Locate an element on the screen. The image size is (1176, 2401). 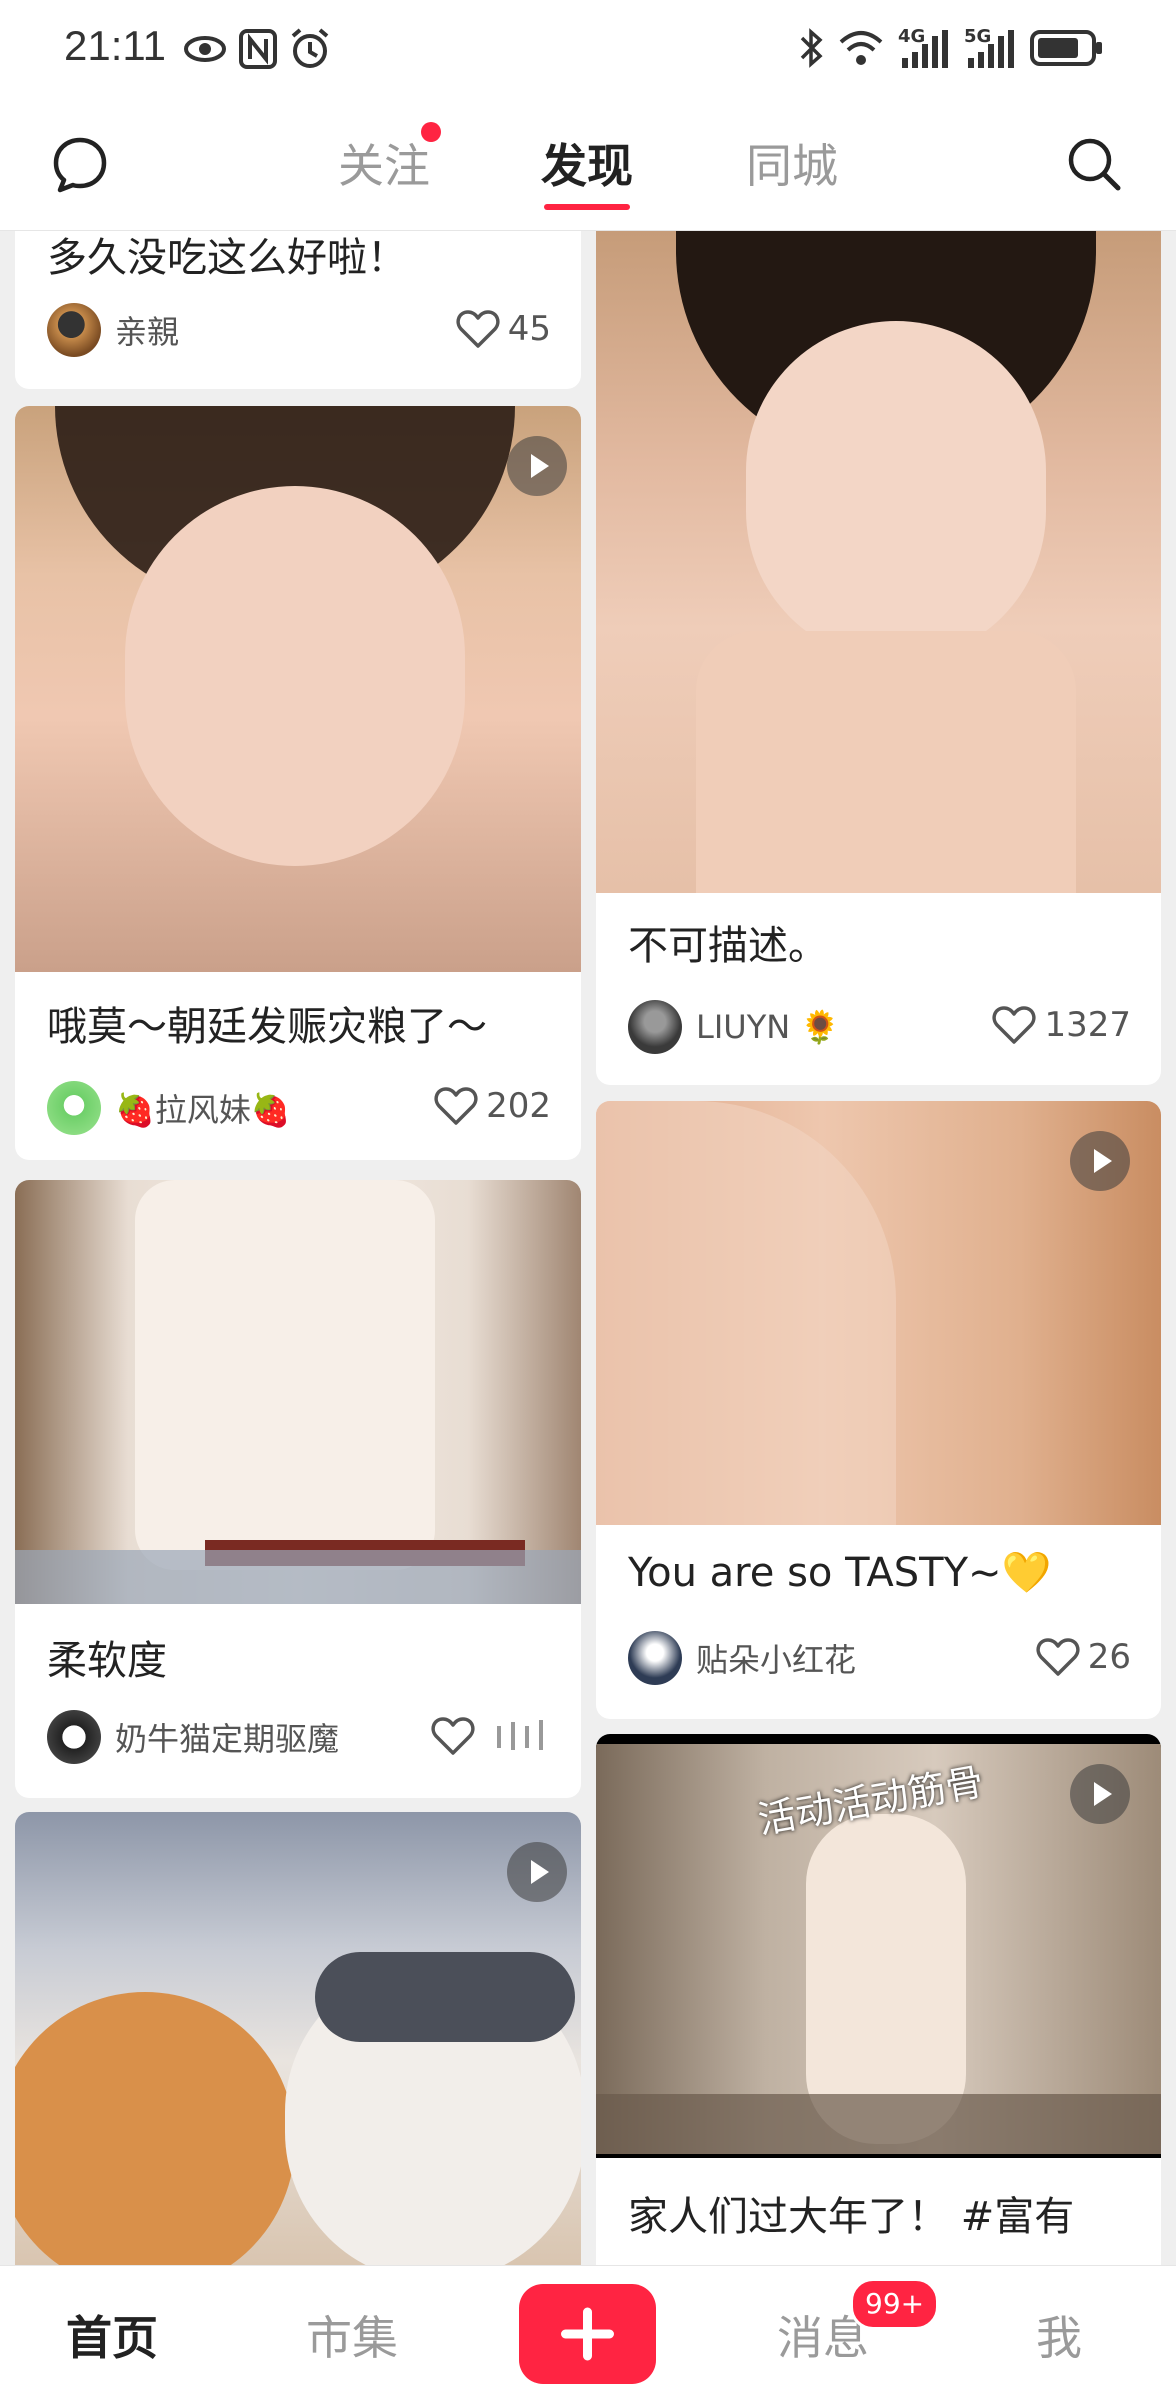
feed-card: 柔软度 奶牛猫定期驱魔 is located at coordinates (298, 1489).